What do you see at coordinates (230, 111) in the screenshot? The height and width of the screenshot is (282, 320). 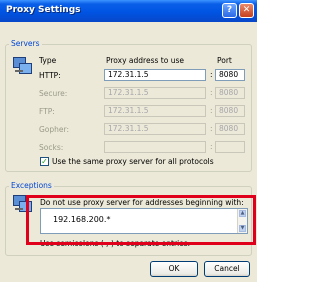 I see `ftp-port-field: 8080` at bounding box center [230, 111].